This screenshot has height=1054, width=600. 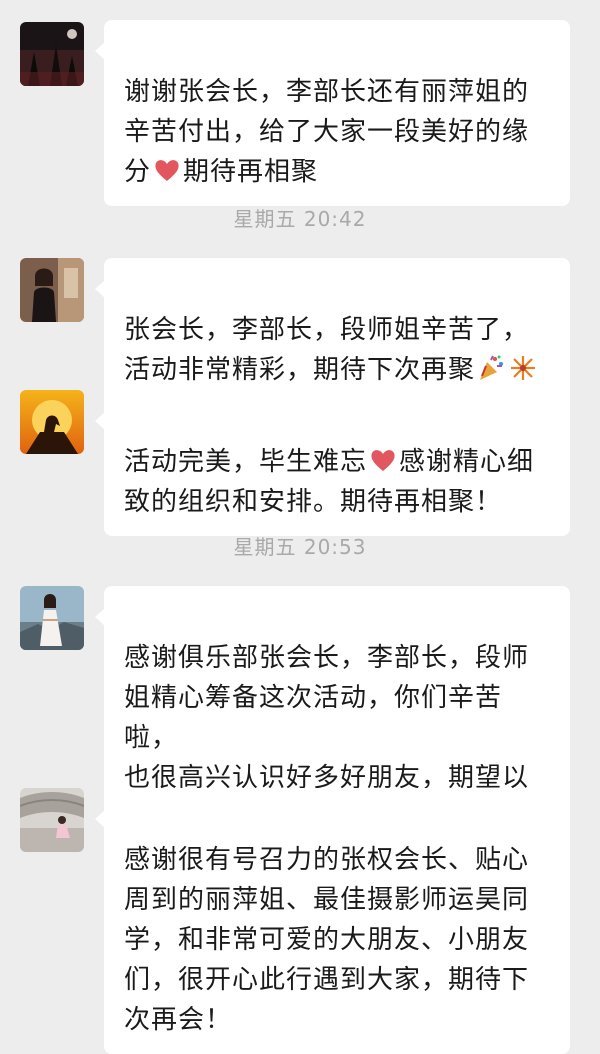 I want to click on message-bubble: 张会长，李部长，段师姐辛苦了， 活动非常精彩，期待下次再聚, so click(x=332, y=331).